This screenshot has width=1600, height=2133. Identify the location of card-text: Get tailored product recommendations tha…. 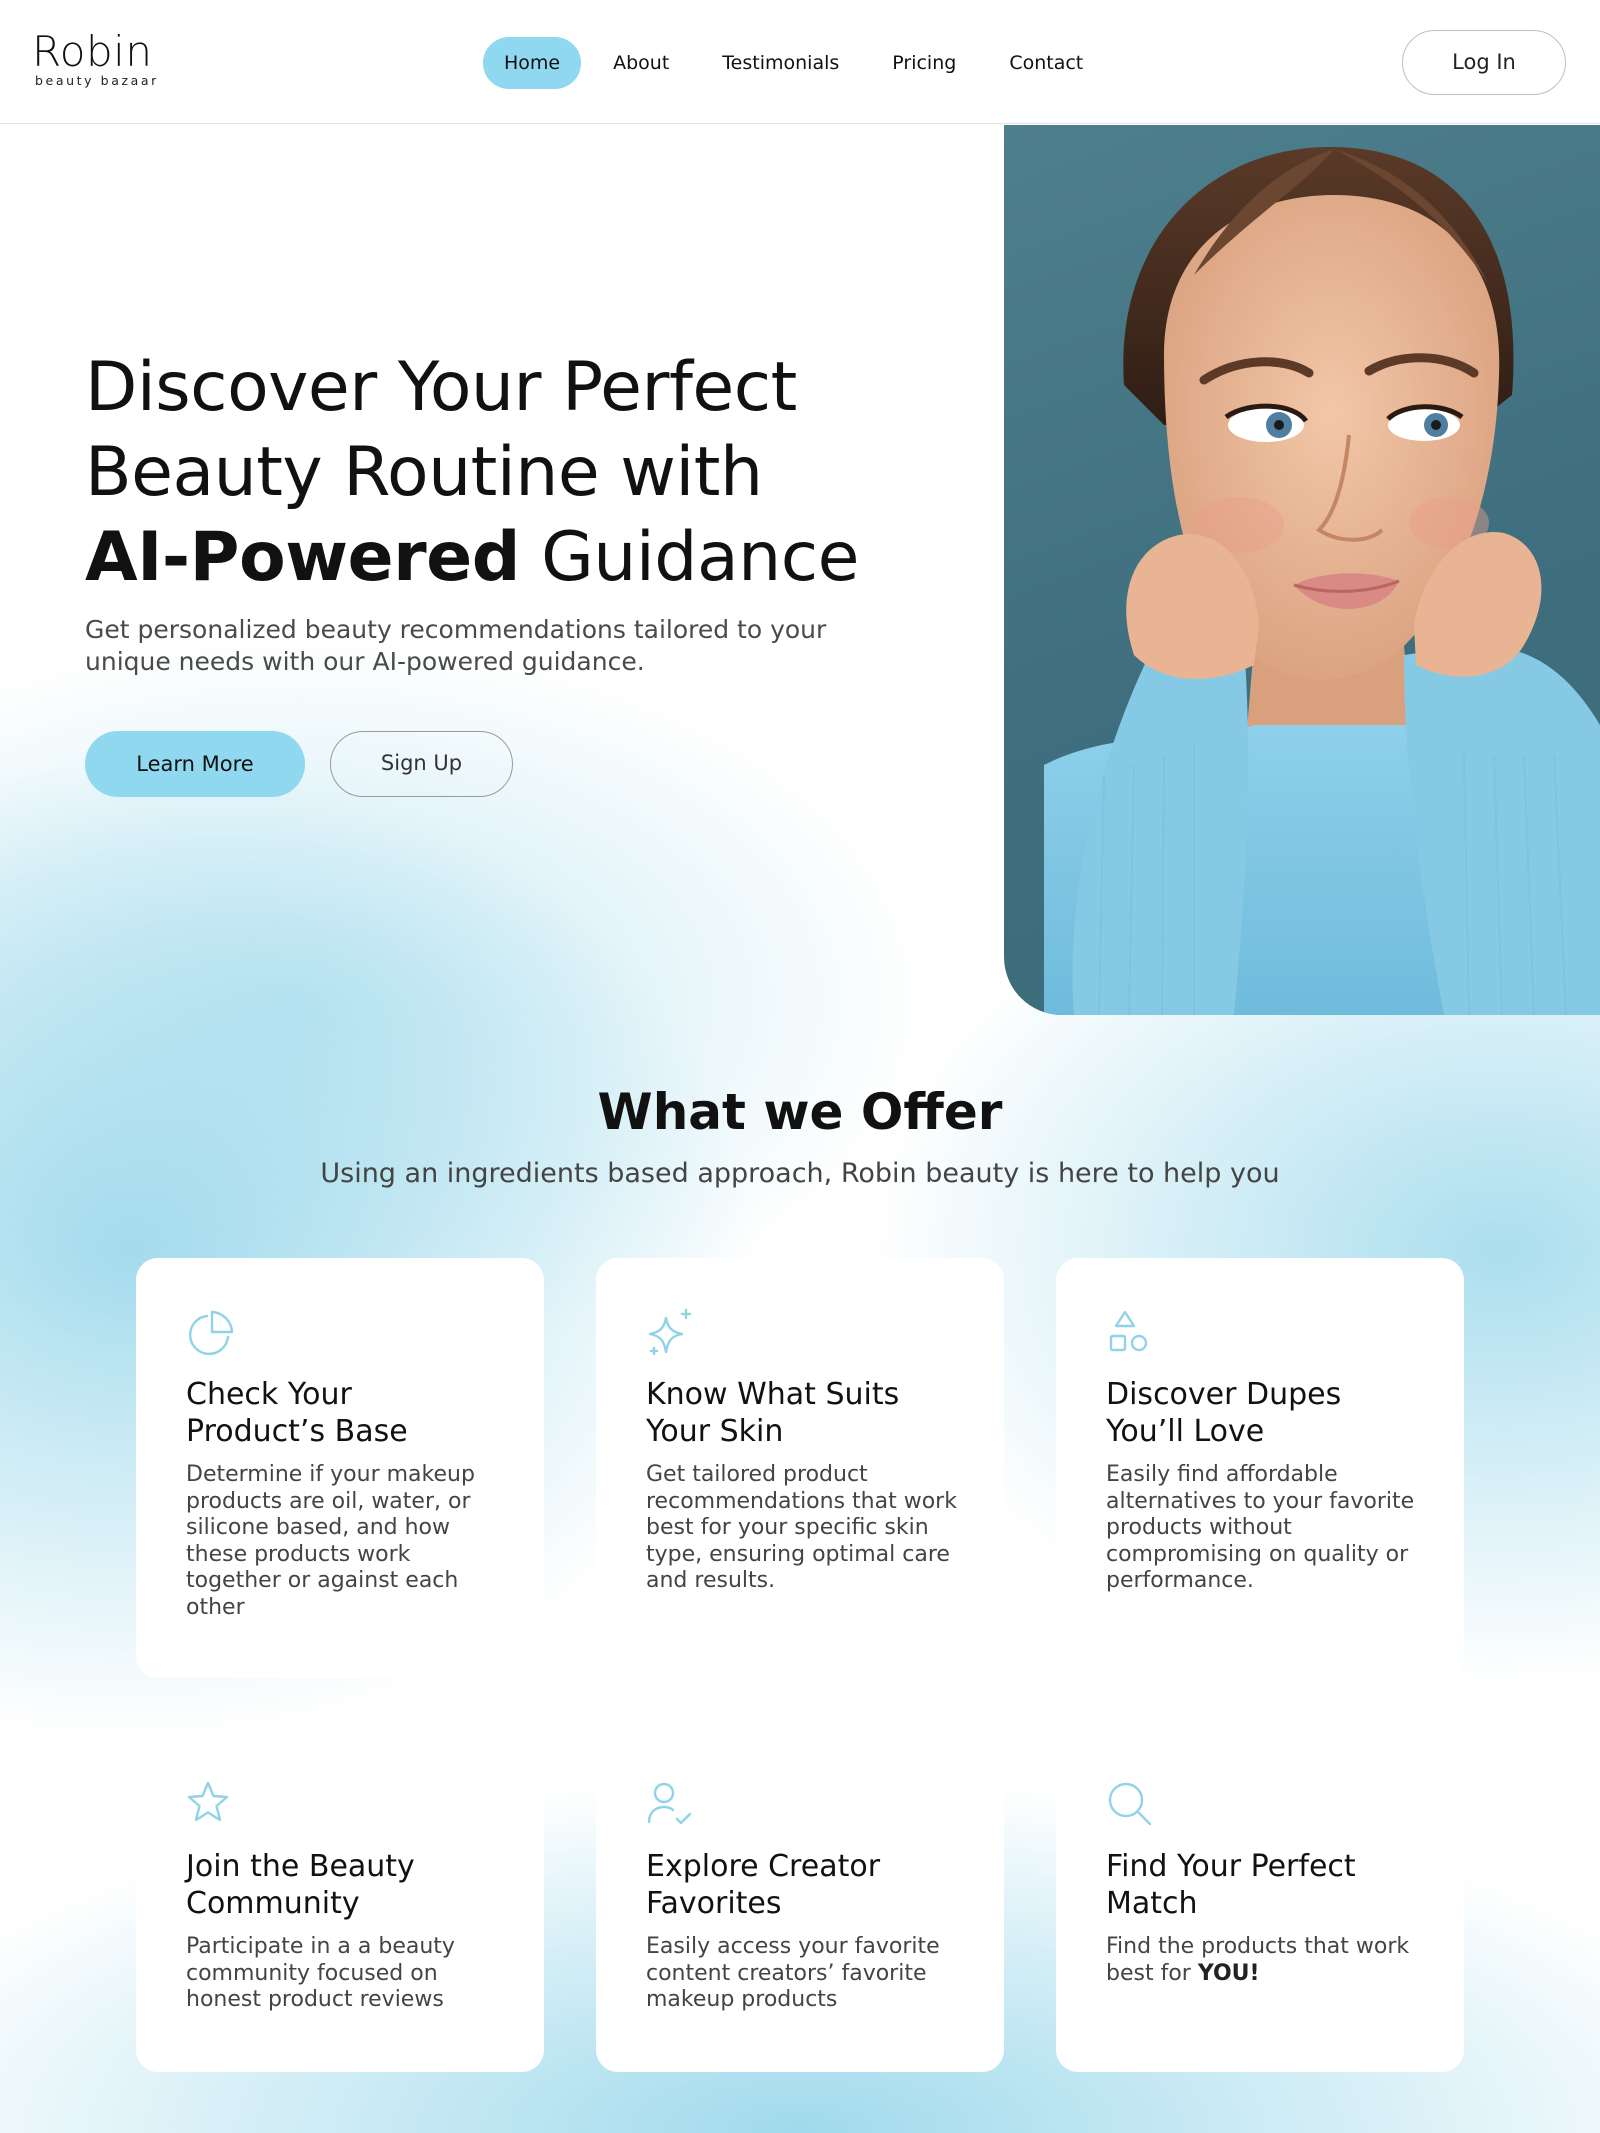
(801, 1527).